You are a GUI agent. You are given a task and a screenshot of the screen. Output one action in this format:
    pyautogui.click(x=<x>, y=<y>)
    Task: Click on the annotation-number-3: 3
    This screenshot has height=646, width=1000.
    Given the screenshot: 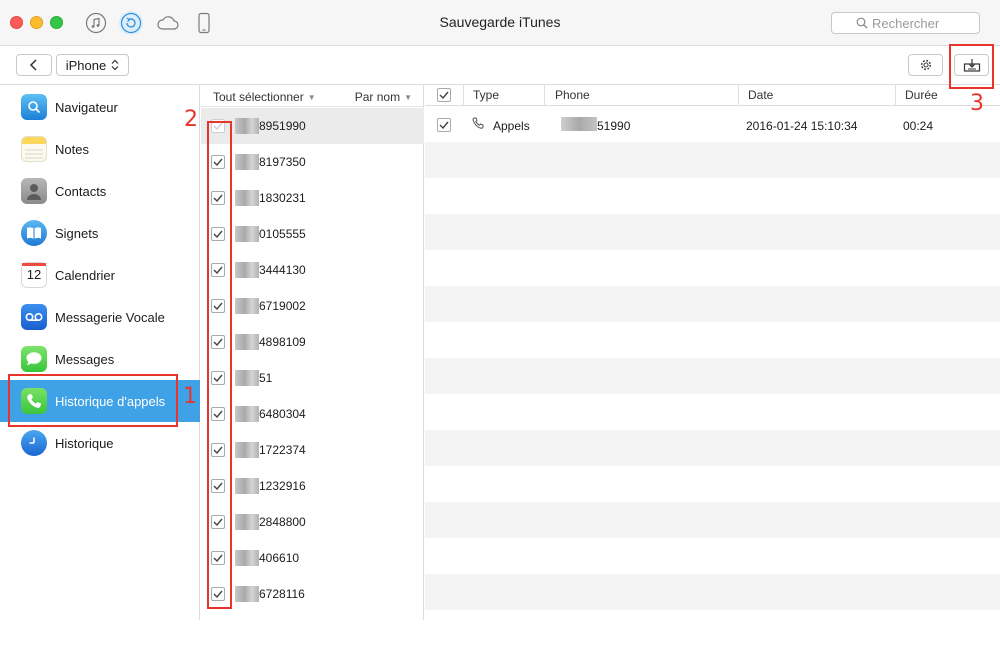 What is the action you would take?
    pyautogui.click(x=977, y=103)
    